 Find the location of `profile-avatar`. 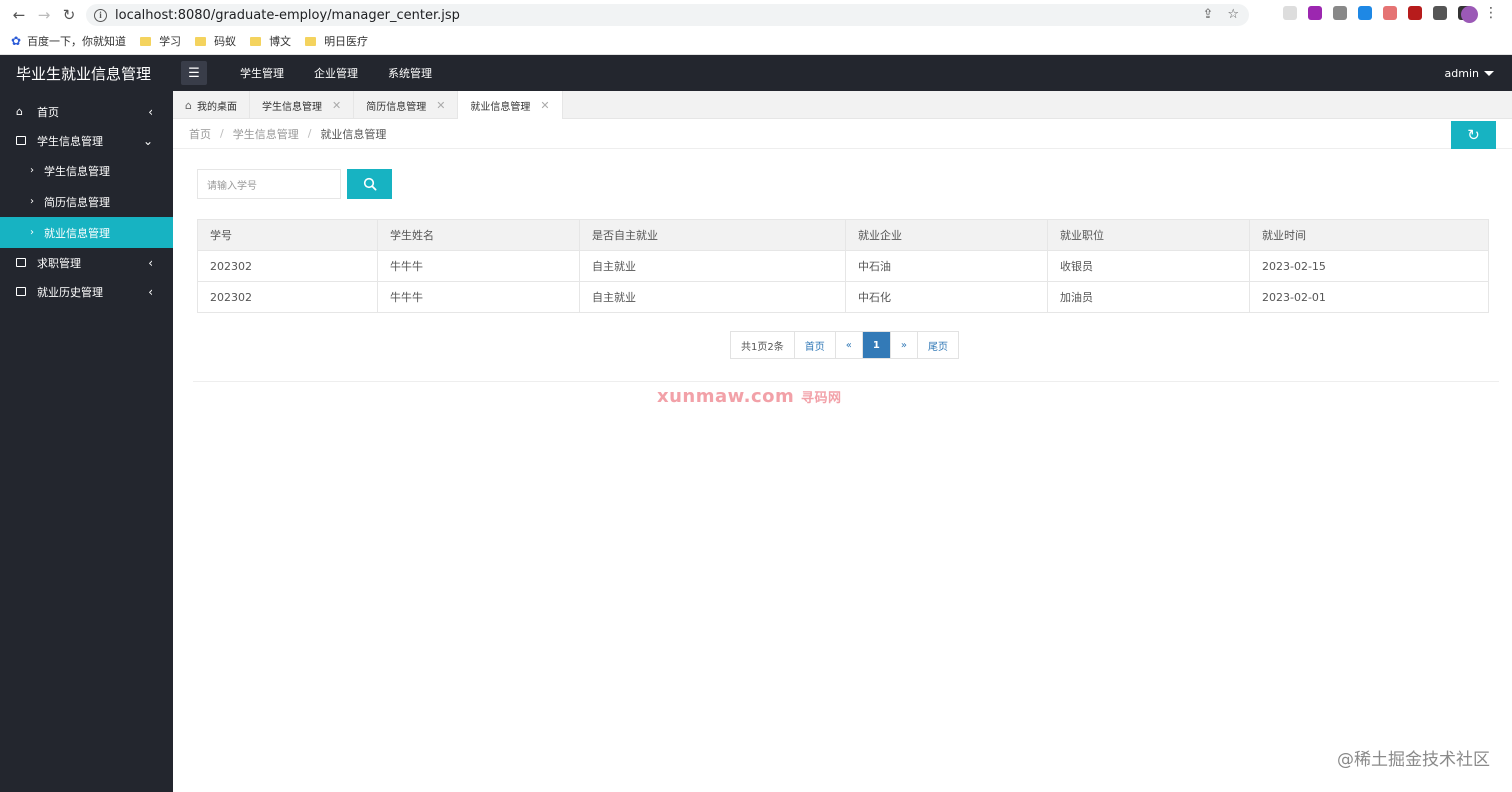

profile-avatar is located at coordinates (1469, 14).